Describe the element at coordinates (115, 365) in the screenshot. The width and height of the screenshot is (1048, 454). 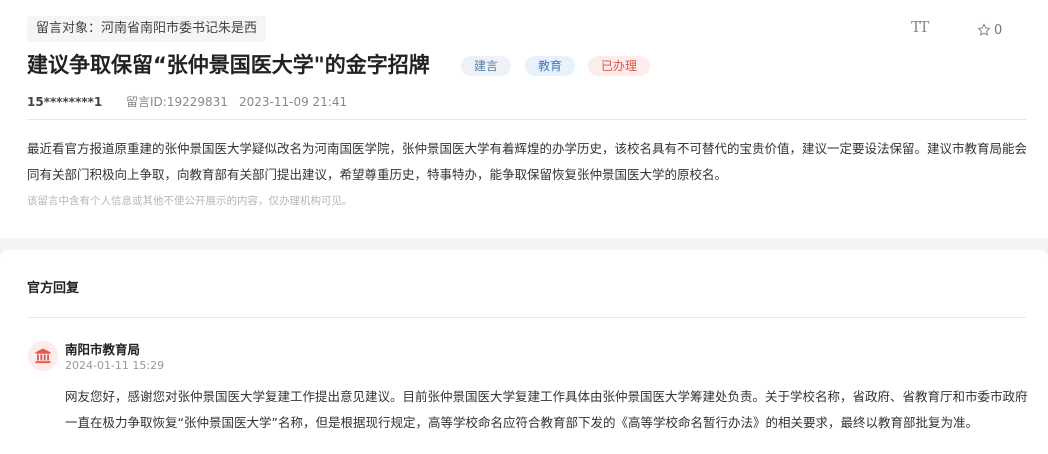
I see `reply-date: 2024-01-11 15:29` at that location.